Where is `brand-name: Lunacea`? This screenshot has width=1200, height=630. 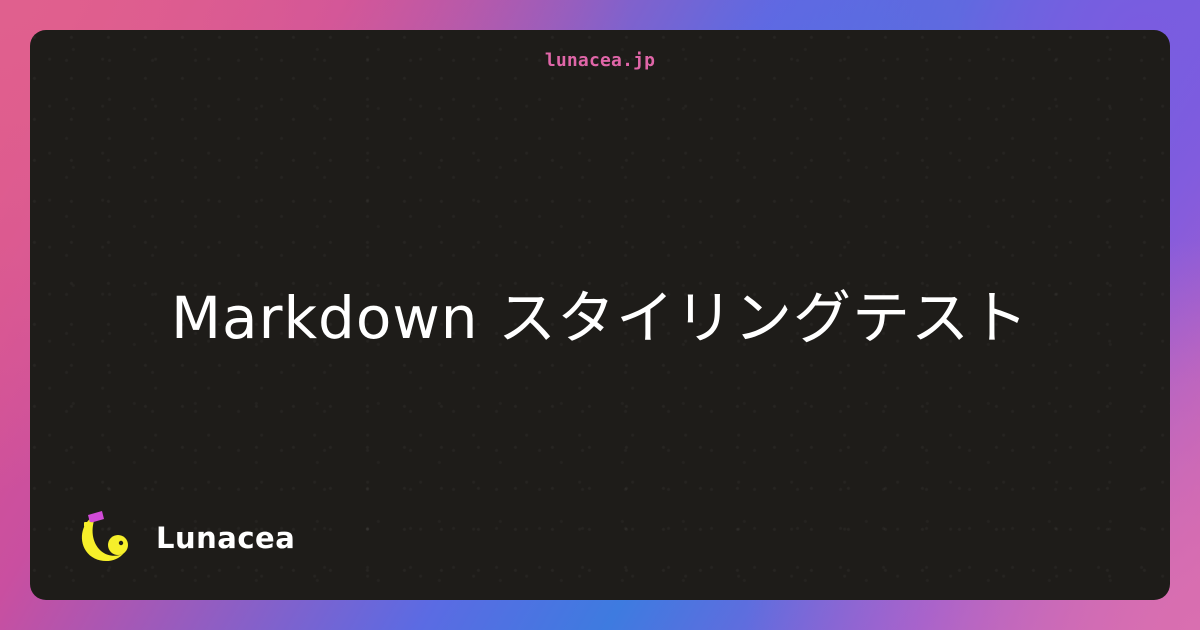
brand-name: Lunacea is located at coordinates (226, 538).